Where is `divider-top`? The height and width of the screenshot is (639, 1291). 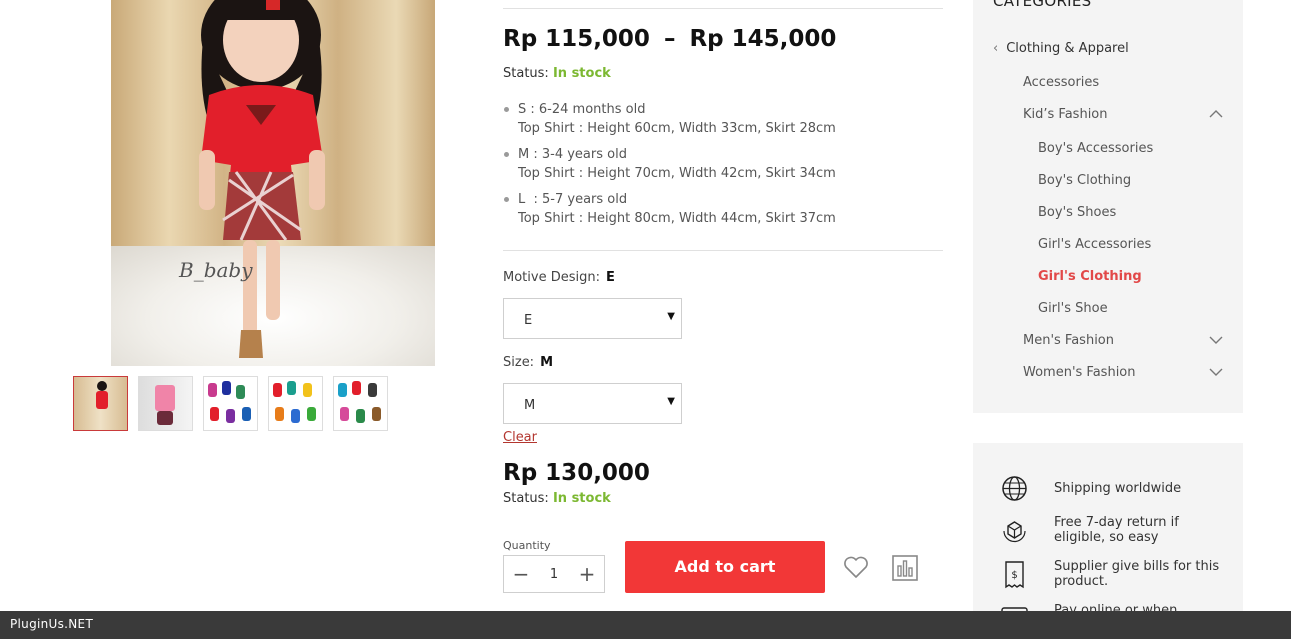
divider-top is located at coordinates (723, 8).